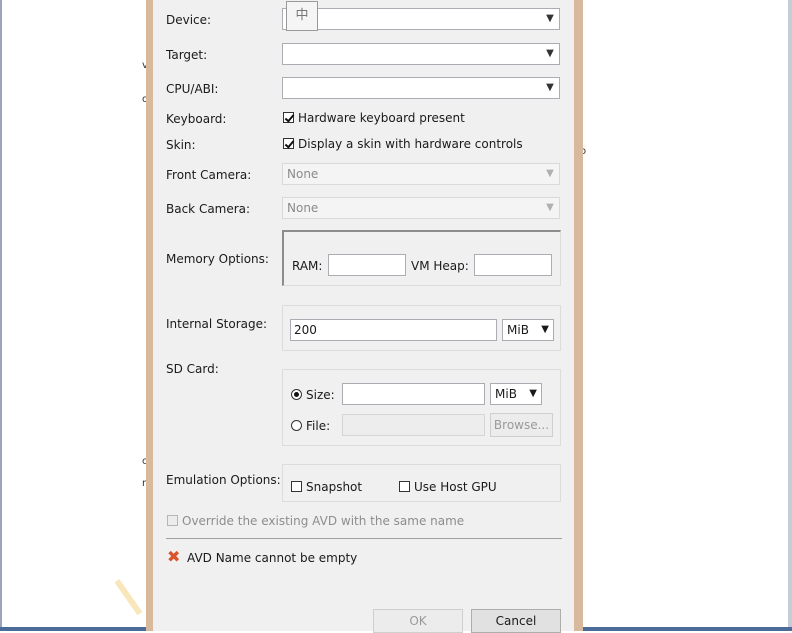 The height and width of the screenshot is (633, 792). What do you see at coordinates (367, 265) in the screenshot?
I see `ram-input` at bounding box center [367, 265].